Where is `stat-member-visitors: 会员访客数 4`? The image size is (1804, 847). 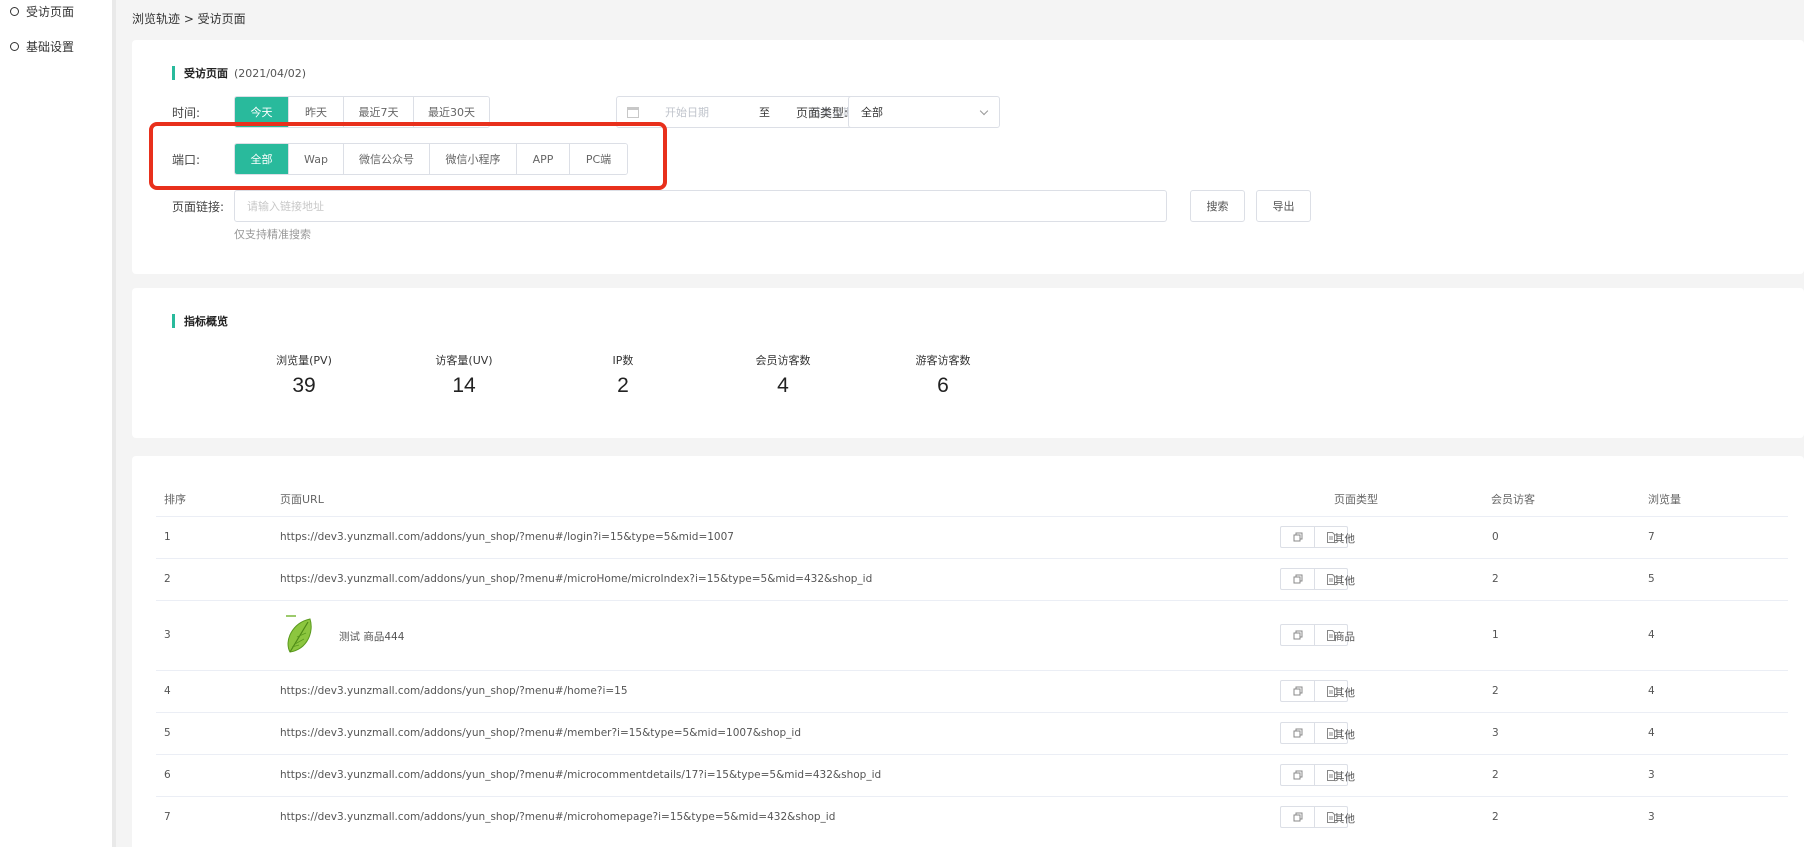
stat-member-visitors: 会员访客数 4 is located at coordinates (783, 375).